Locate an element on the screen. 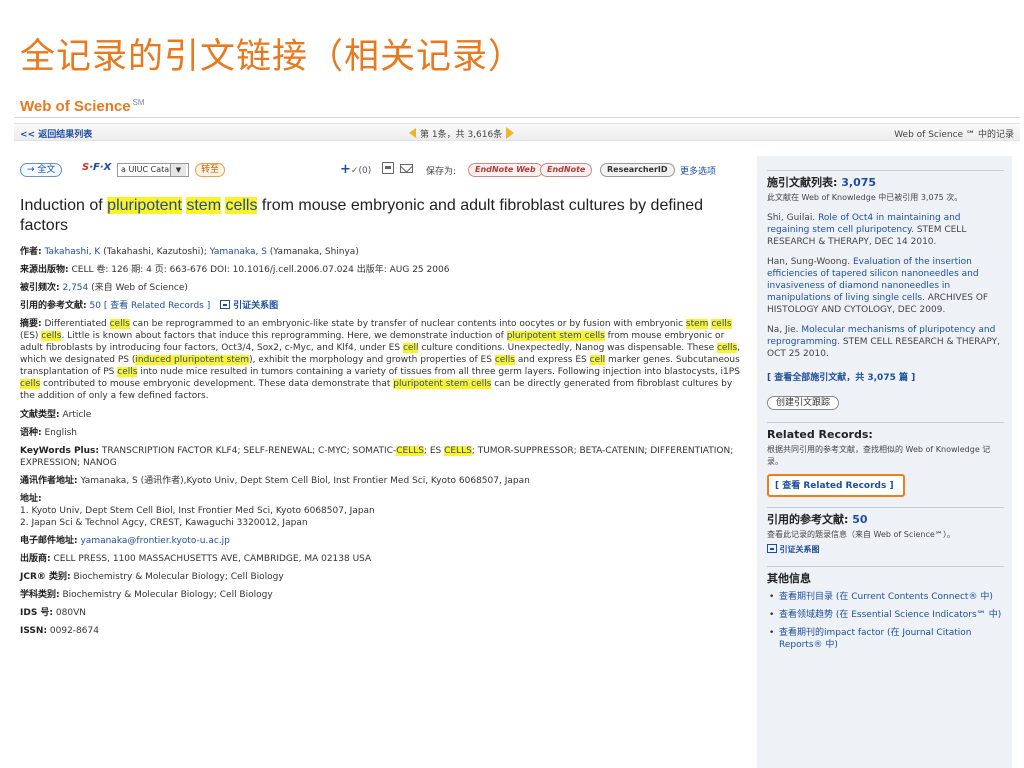 The width and height of the screenshot is (1024, 768). author-link: Yamanaka, S is located at coordinates (238, 252).